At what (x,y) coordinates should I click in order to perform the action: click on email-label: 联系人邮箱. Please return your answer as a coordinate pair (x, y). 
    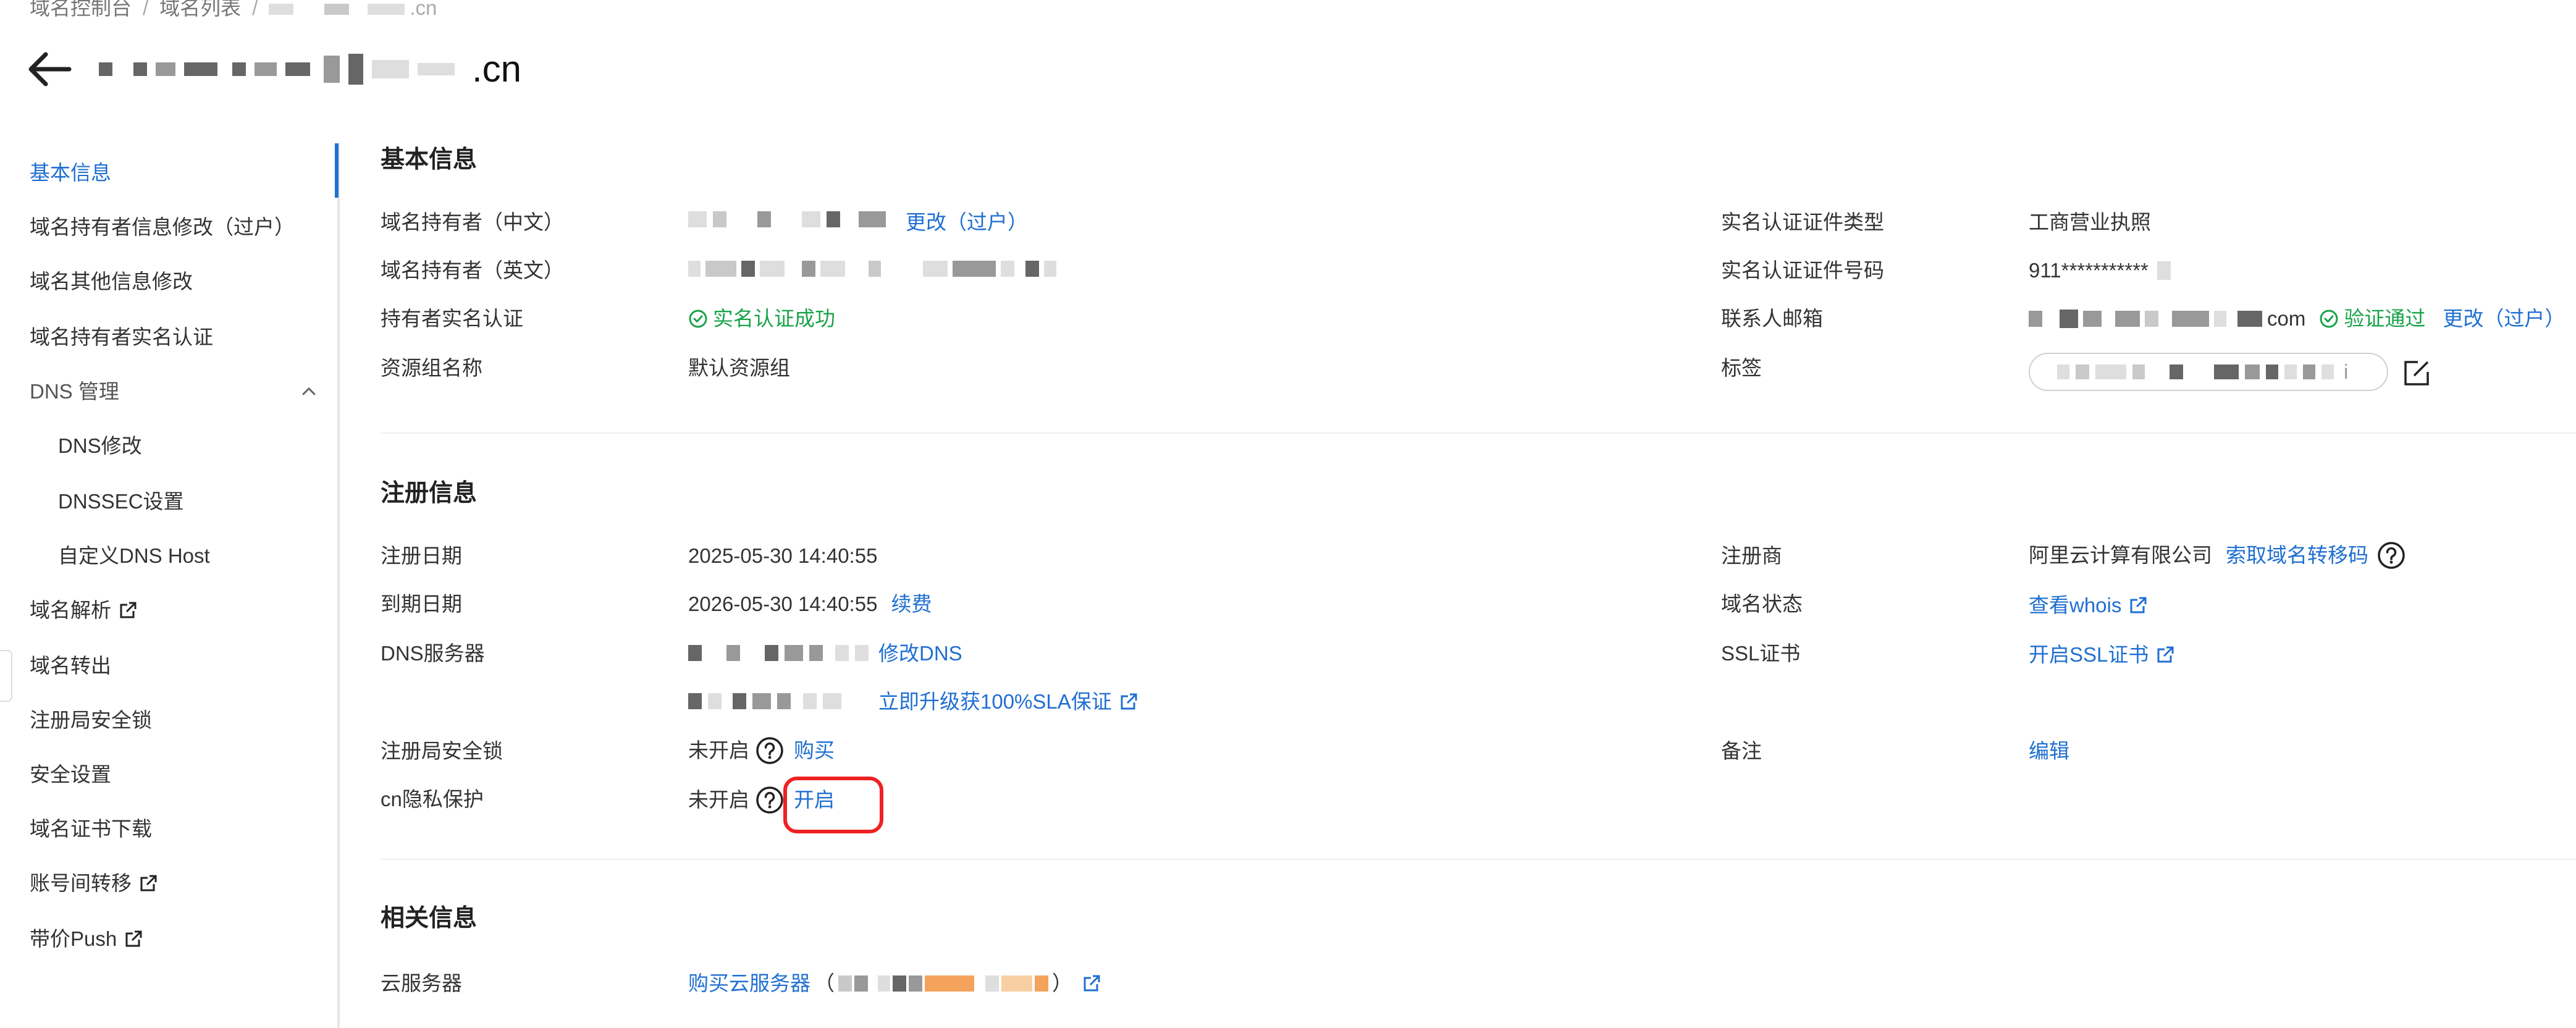
    Looking at the image, I should click on (1772, 319).